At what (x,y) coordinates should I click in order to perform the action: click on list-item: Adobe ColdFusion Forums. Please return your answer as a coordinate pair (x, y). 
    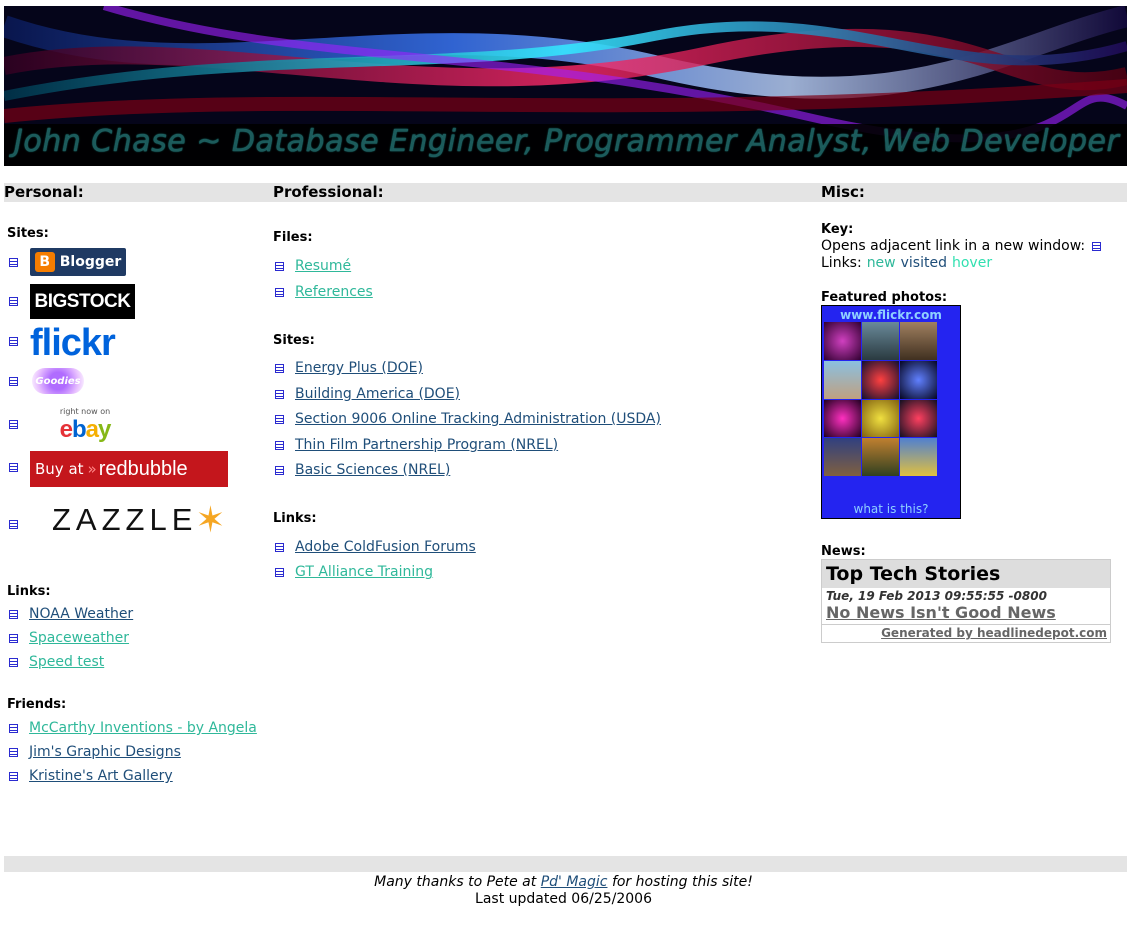
    Looking at the image, I should click on (375, 547).